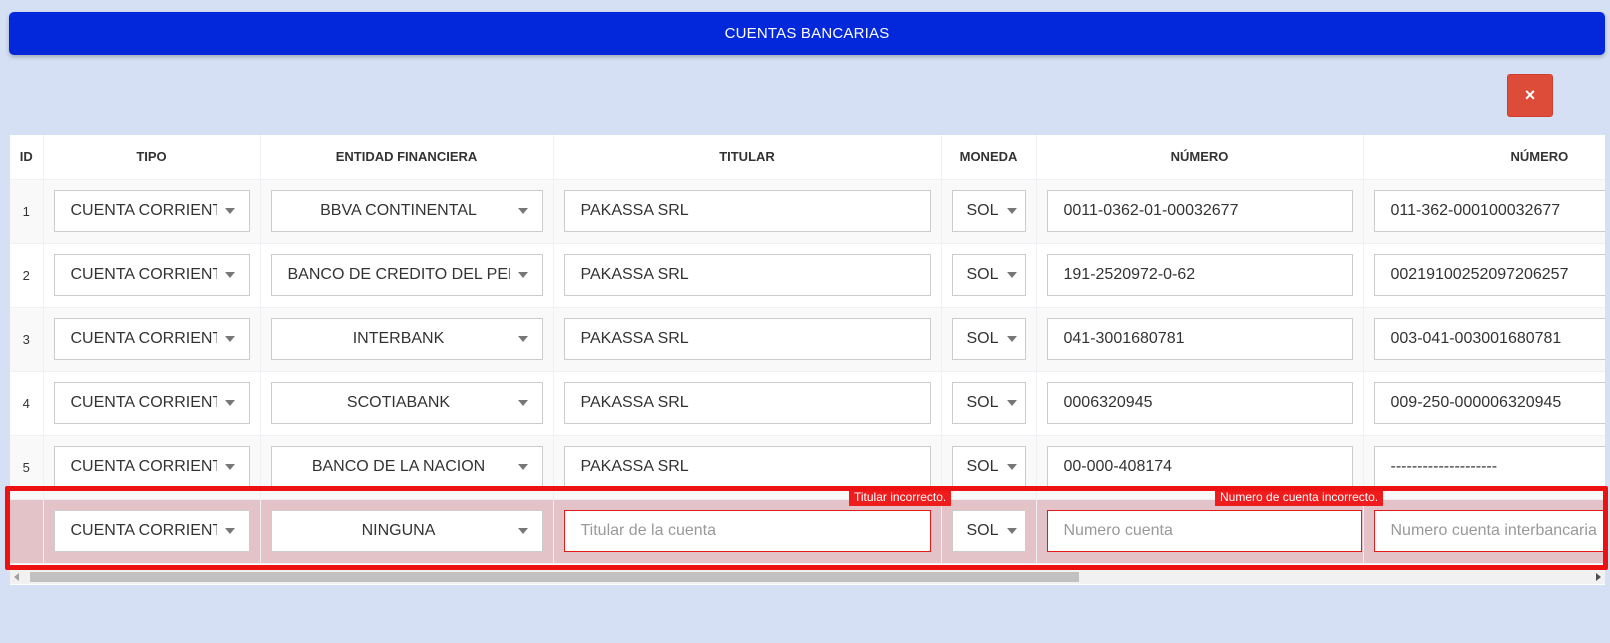  I want to click on column-header-numero: NÚMERO, so click(1200, 157).